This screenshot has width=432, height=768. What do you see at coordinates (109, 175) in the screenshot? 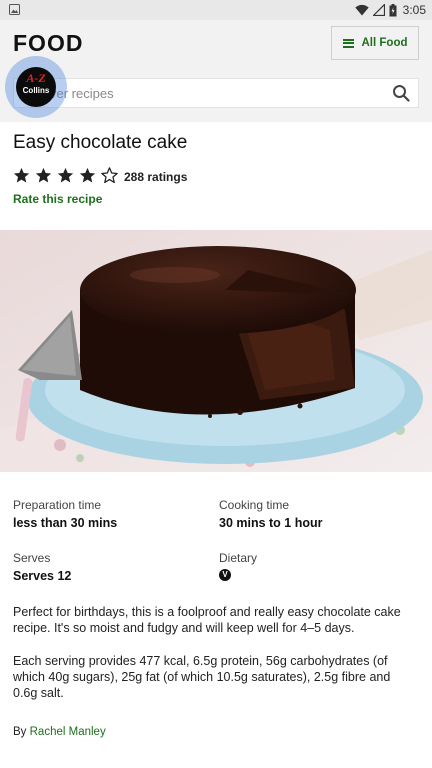
I see `star-empty-icon` at bounding box center [109, 175].